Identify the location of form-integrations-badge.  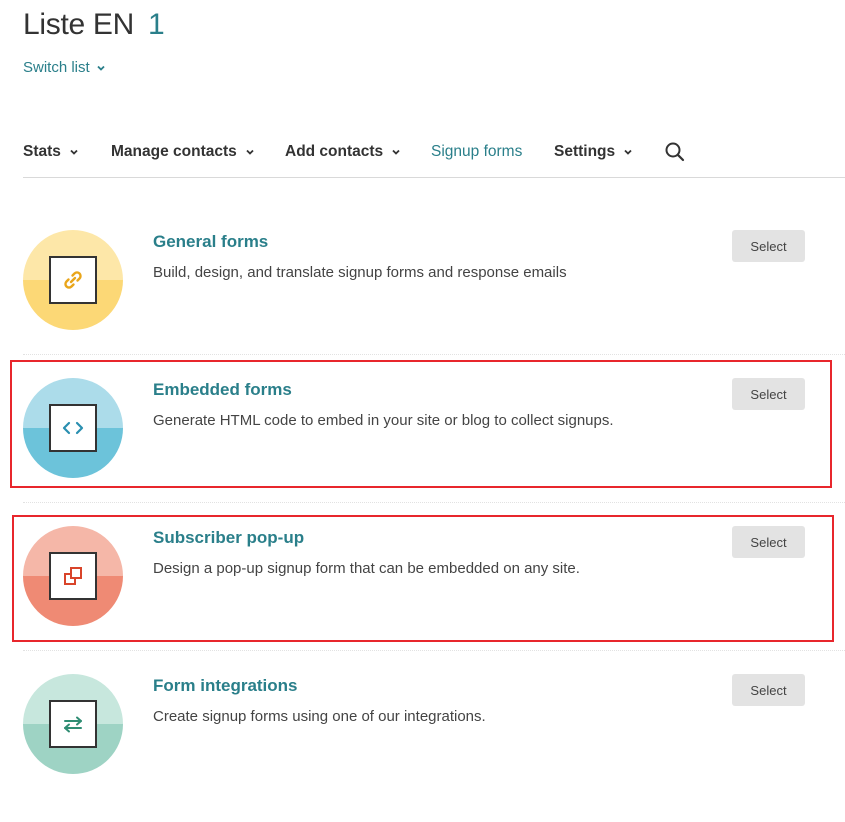
(73, 724).